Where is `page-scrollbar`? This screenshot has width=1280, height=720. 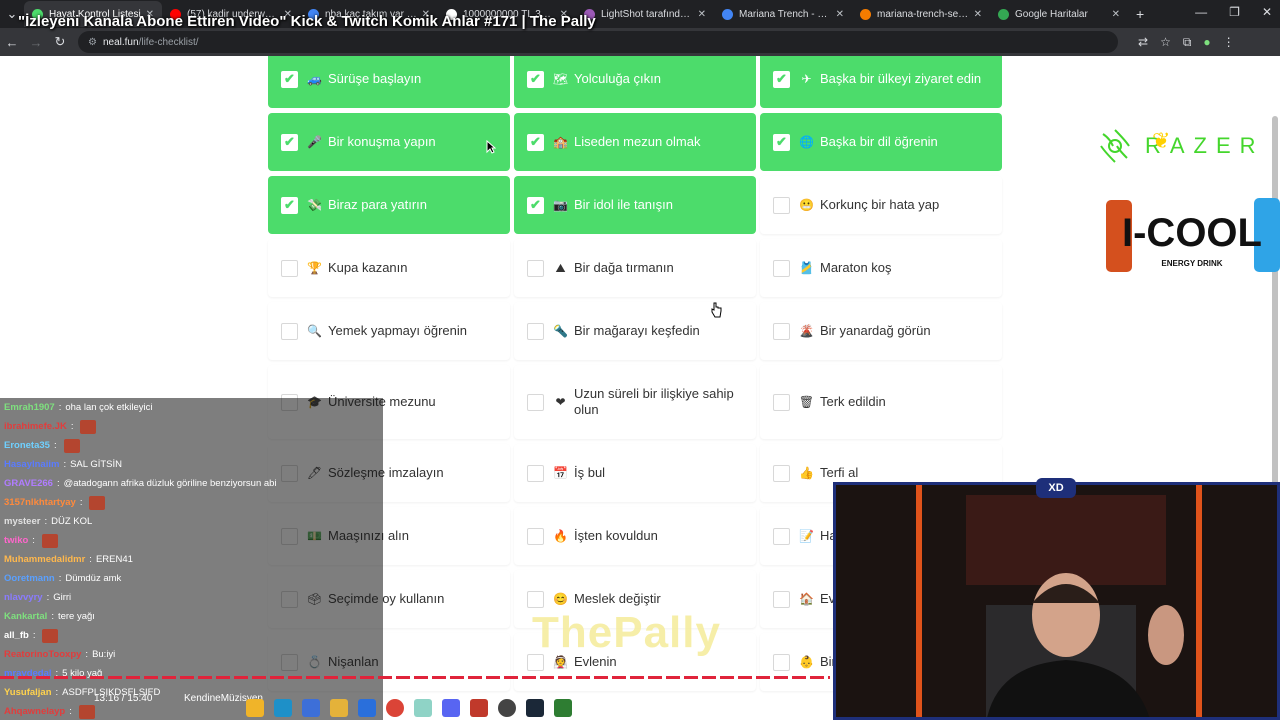 page-scrollbar is located at coordinates (1275, 306).